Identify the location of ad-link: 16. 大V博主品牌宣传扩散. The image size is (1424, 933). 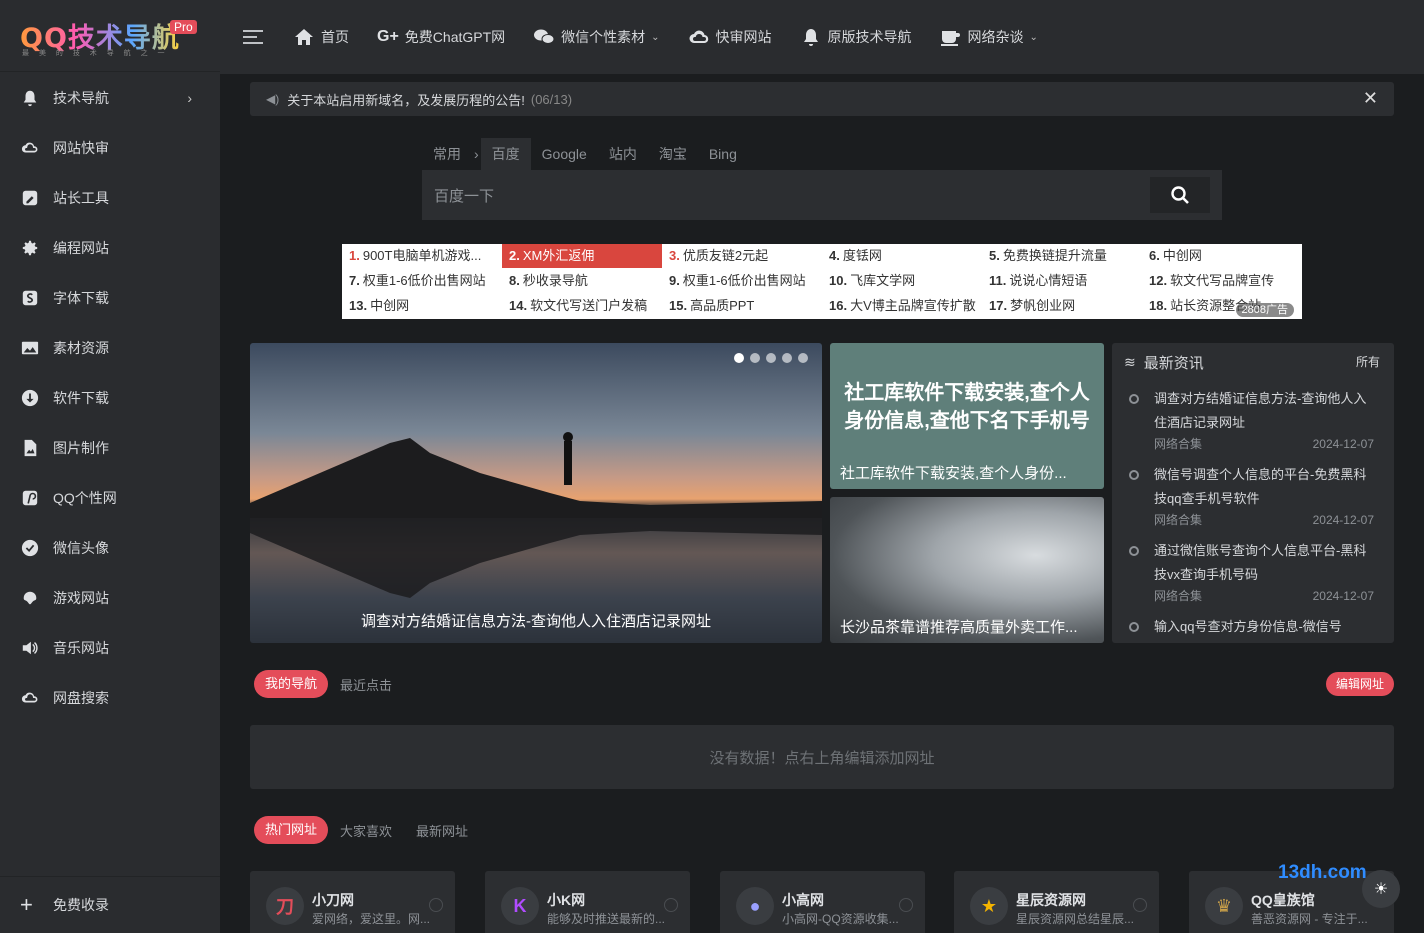
(902, 306).